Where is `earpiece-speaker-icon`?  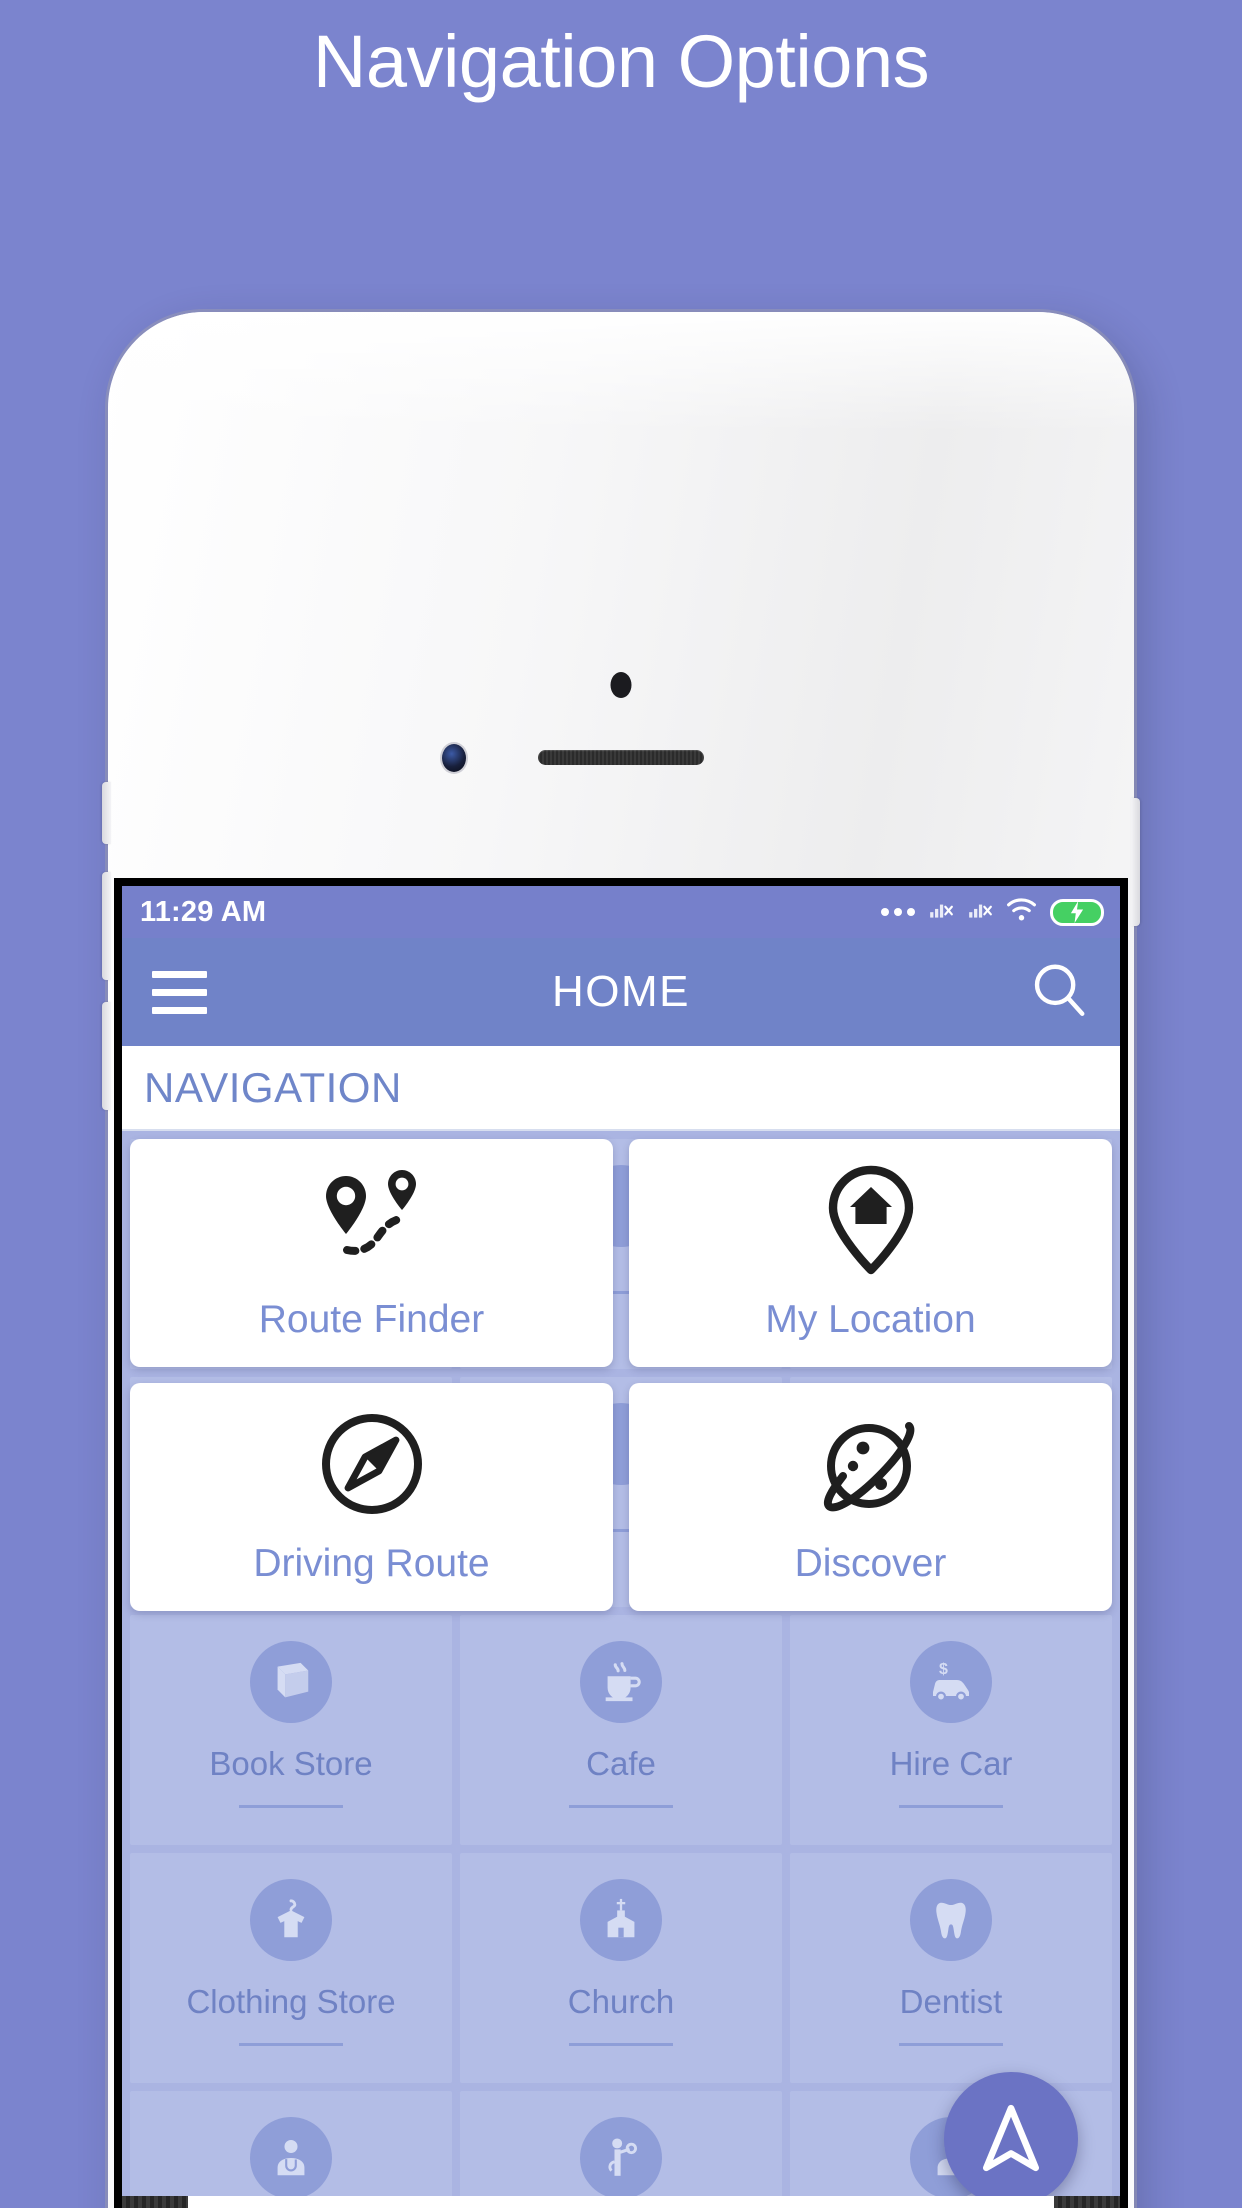 earpiece-speaker-icon is located at coordinates (621, 757).